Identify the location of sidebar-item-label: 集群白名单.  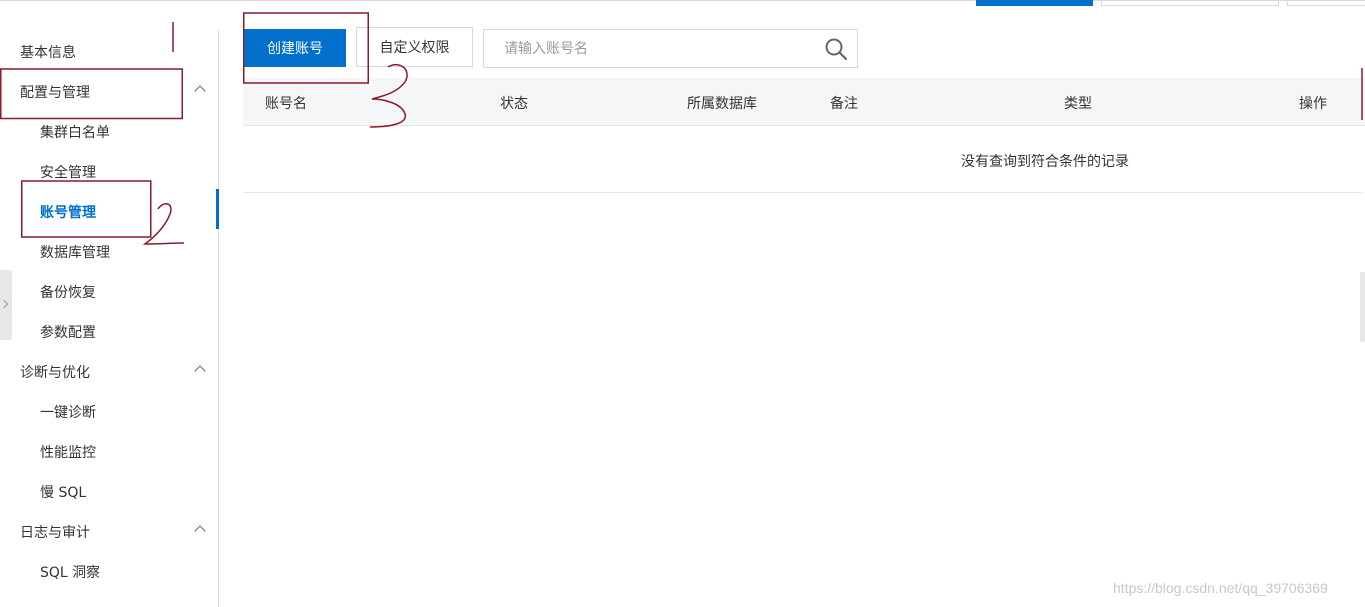
(75, 133).